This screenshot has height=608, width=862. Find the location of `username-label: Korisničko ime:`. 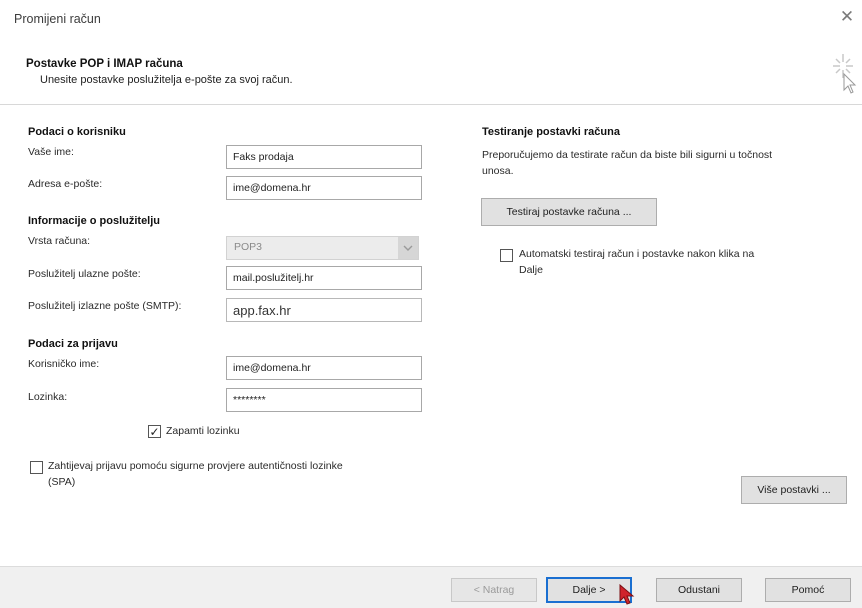

username-label: Korisničko ime: is located at coordinates (64, 364).